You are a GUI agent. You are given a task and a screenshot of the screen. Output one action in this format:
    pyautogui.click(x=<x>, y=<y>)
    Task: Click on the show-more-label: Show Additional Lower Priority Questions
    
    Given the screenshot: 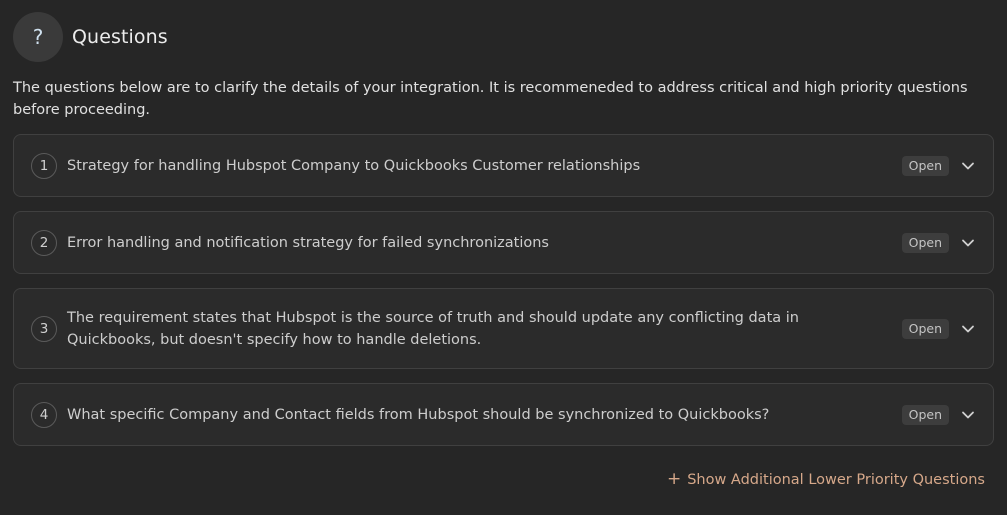 What is the action you would take?
    pyautogui.click(x=836, y=479)
    